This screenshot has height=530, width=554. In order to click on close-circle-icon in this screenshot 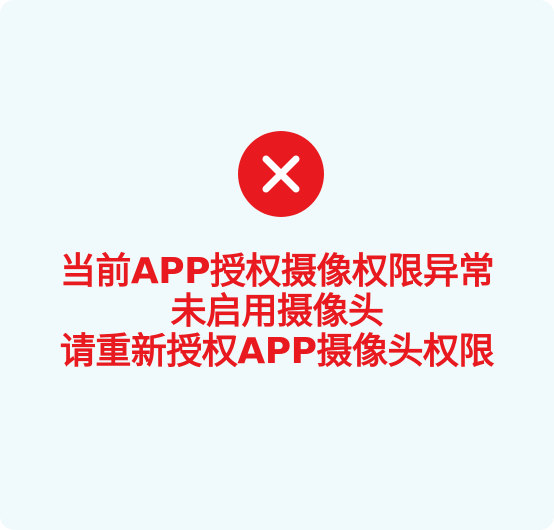, I will do `click(281, 174)`.